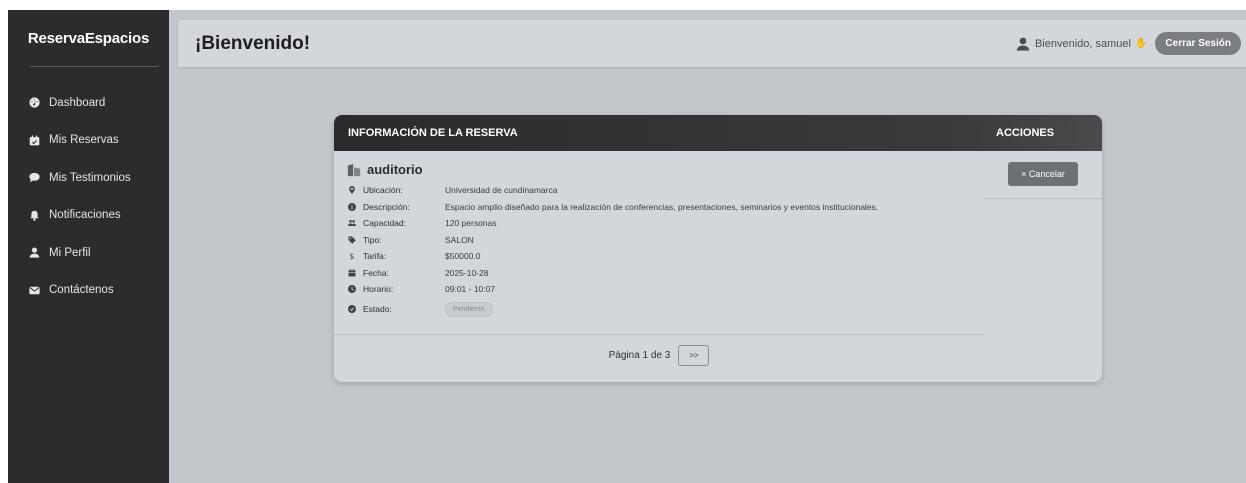 This screenshot has width=1246, height=483. I want to click on logout-button: Cerrar Sesión, so click(1198, 43).